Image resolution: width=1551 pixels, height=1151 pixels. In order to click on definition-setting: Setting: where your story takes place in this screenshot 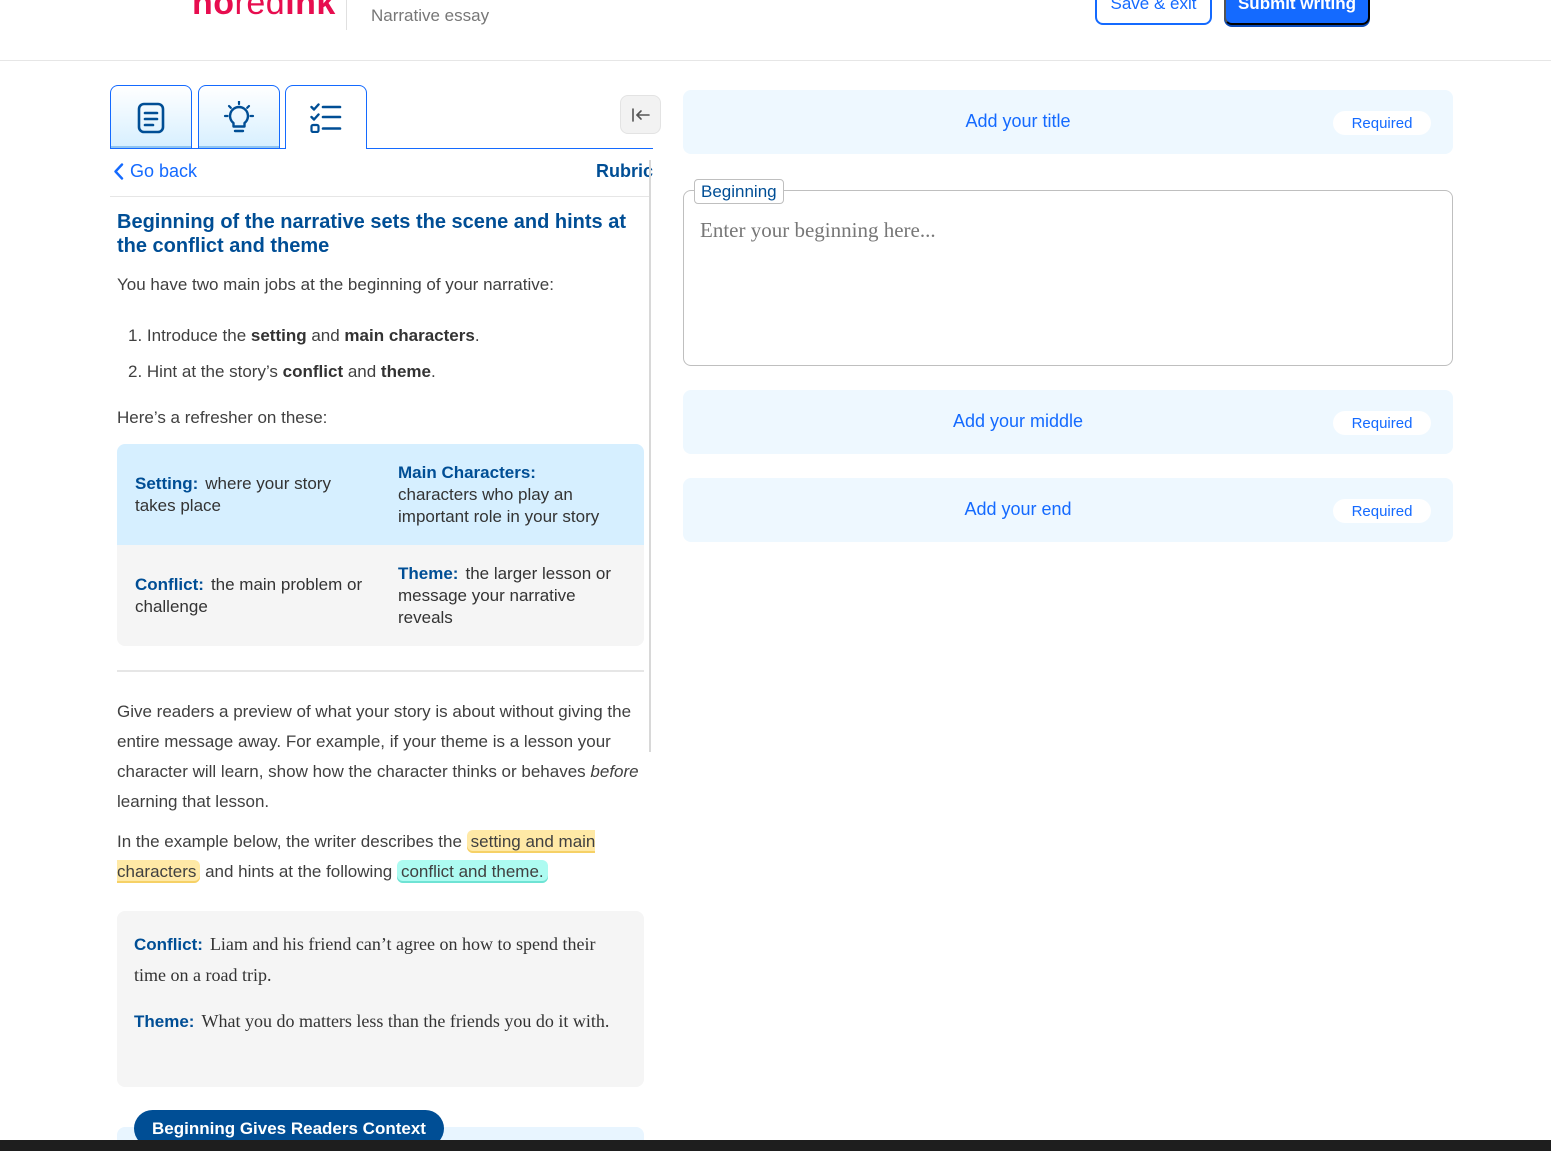, I will do `click(233, 494)`.